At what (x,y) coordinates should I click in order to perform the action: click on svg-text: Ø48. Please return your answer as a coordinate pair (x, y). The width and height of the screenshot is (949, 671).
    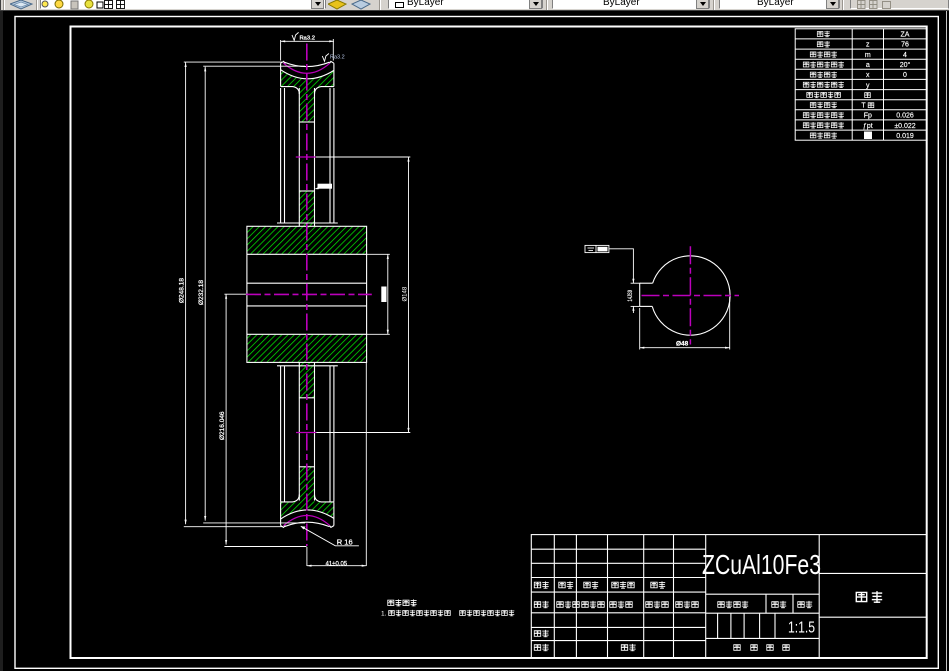
    Looking at the image, I should click on (682, 344).